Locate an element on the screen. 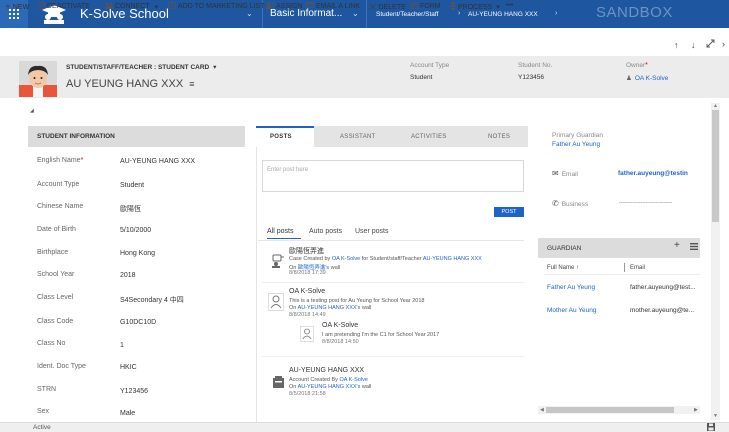 This screenshot has height=432, width=729. column-full-name: Full Name ↑ is located at coordinates (563, 268).